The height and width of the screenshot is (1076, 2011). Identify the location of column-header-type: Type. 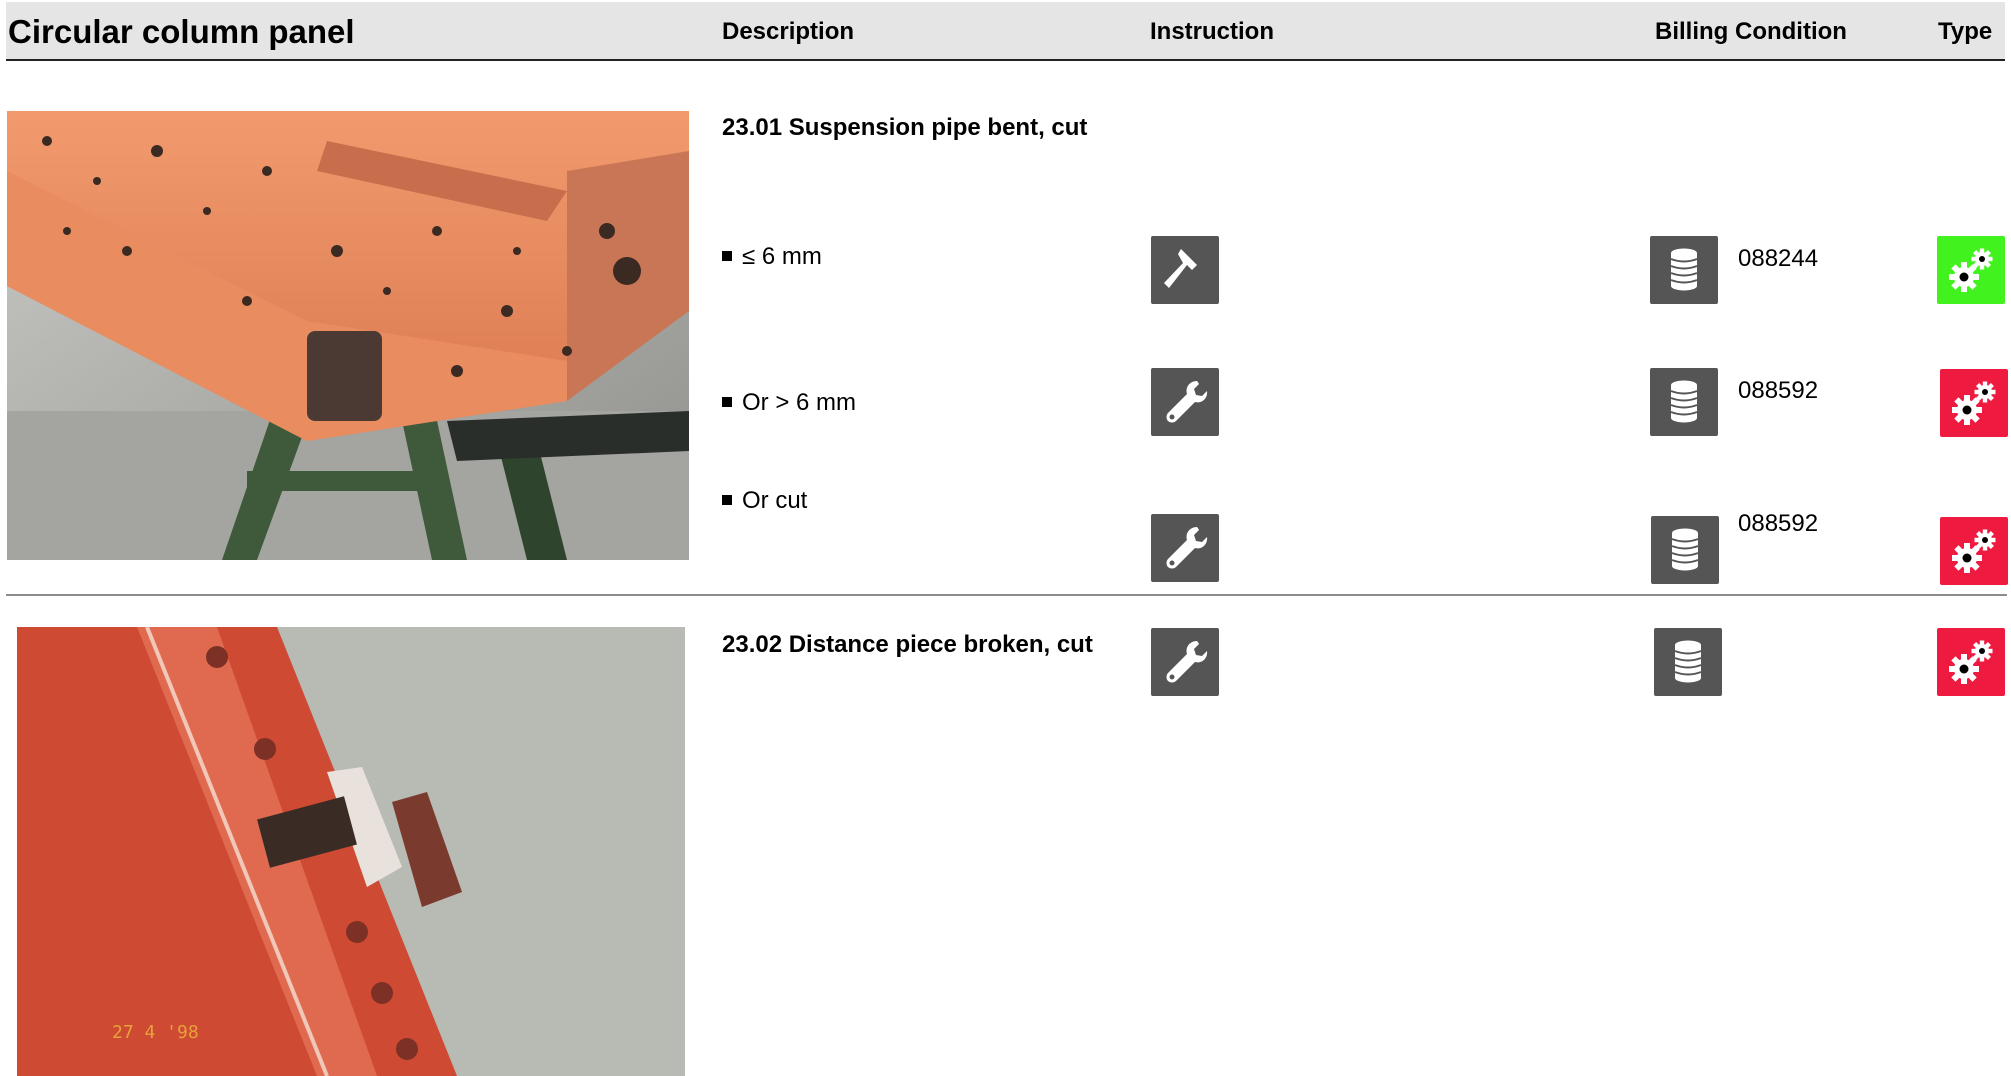
(1965, 31).